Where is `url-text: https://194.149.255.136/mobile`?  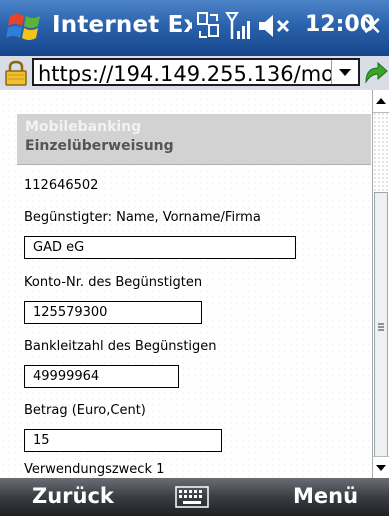 url-text: https://194.149.255.136/mobile is located at coordinates (199, 74).